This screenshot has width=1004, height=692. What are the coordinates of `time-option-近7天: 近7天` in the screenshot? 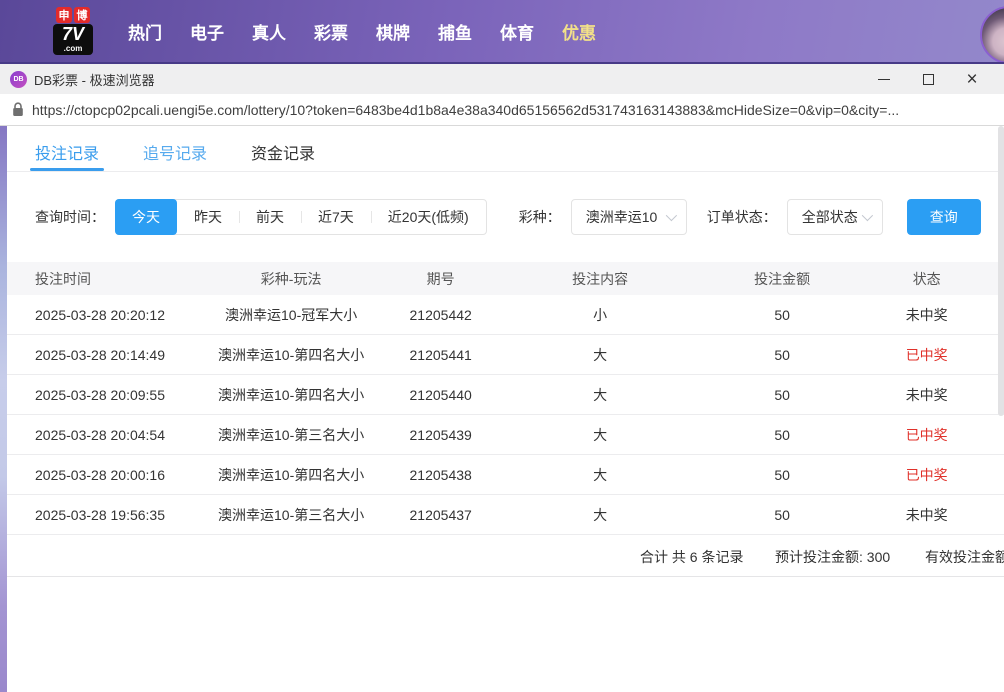 It's located at (336, 217).